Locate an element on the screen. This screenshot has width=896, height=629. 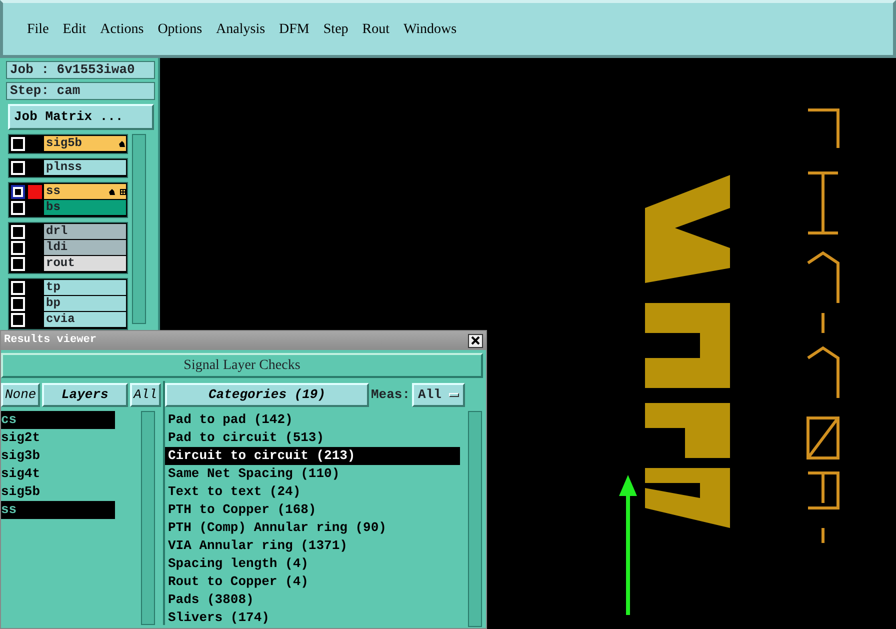
layer-list-item: sig5b is located at coordinates (58, 492).